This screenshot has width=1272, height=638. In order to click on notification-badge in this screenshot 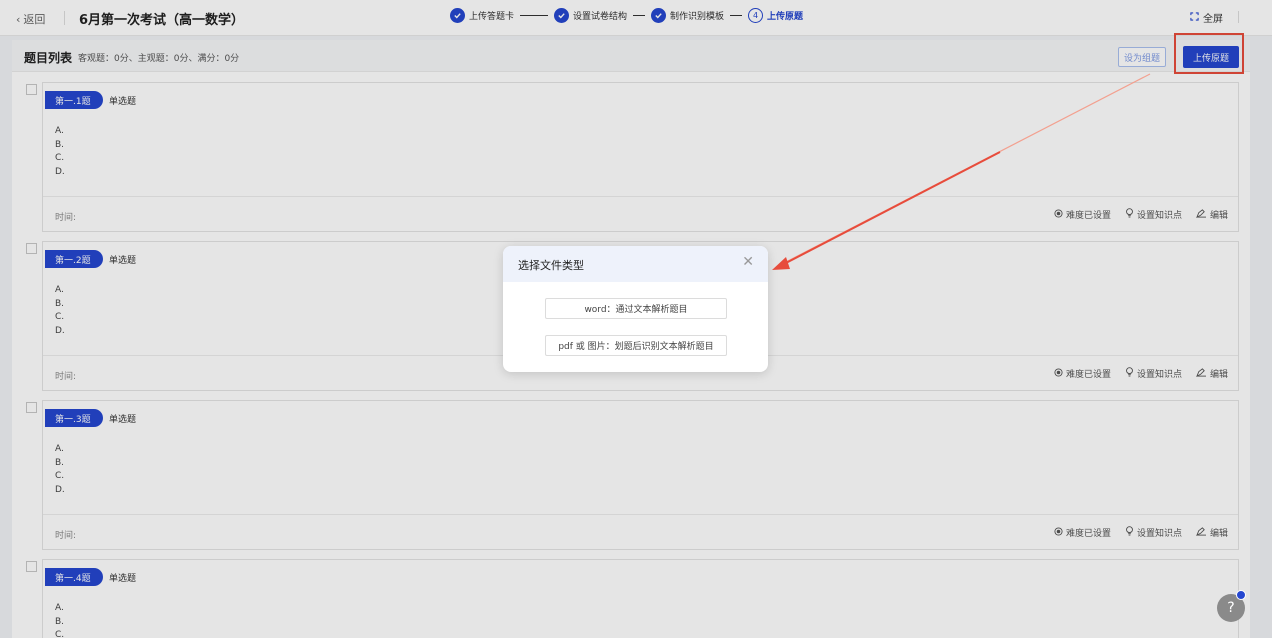, I will do `click(1241, 595)`.